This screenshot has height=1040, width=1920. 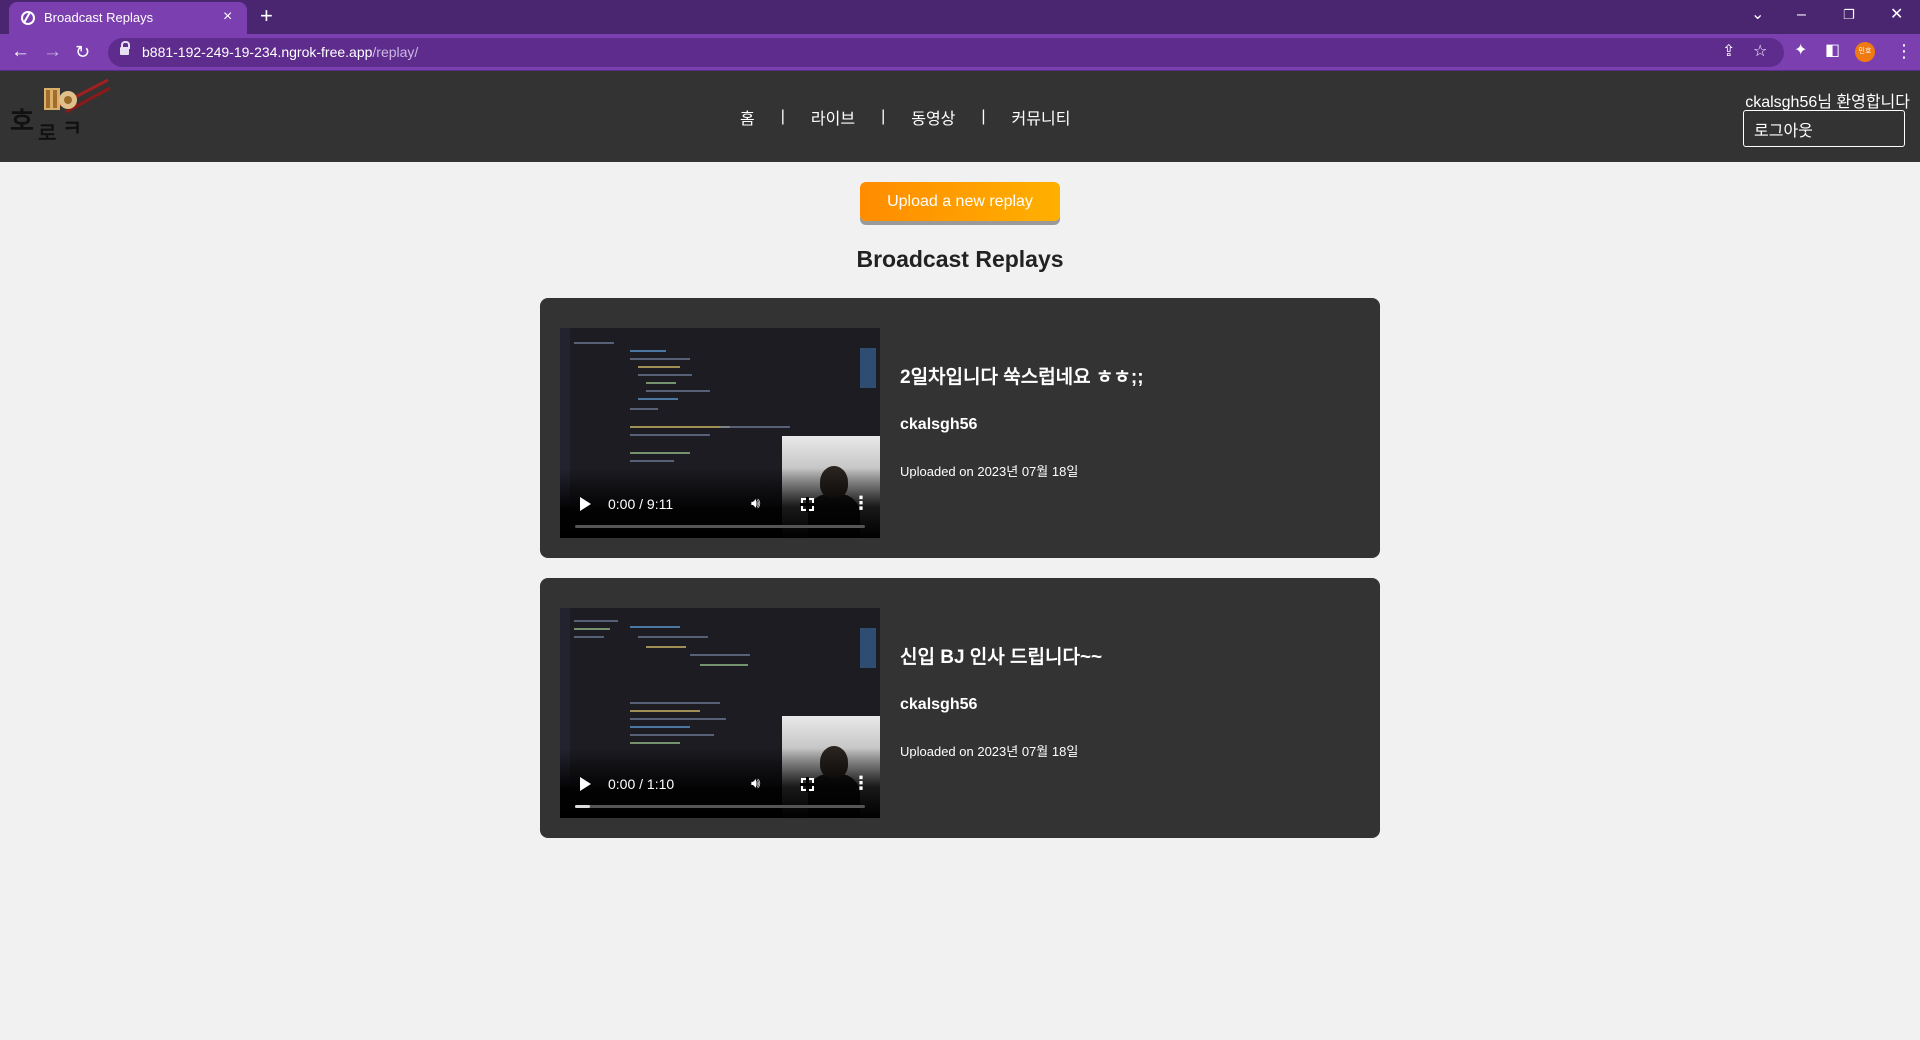 What do you see at coordinates (1728, 52) in the screenshot?
I see `share-icon: ⇪` at bounding box center [1728, 52].